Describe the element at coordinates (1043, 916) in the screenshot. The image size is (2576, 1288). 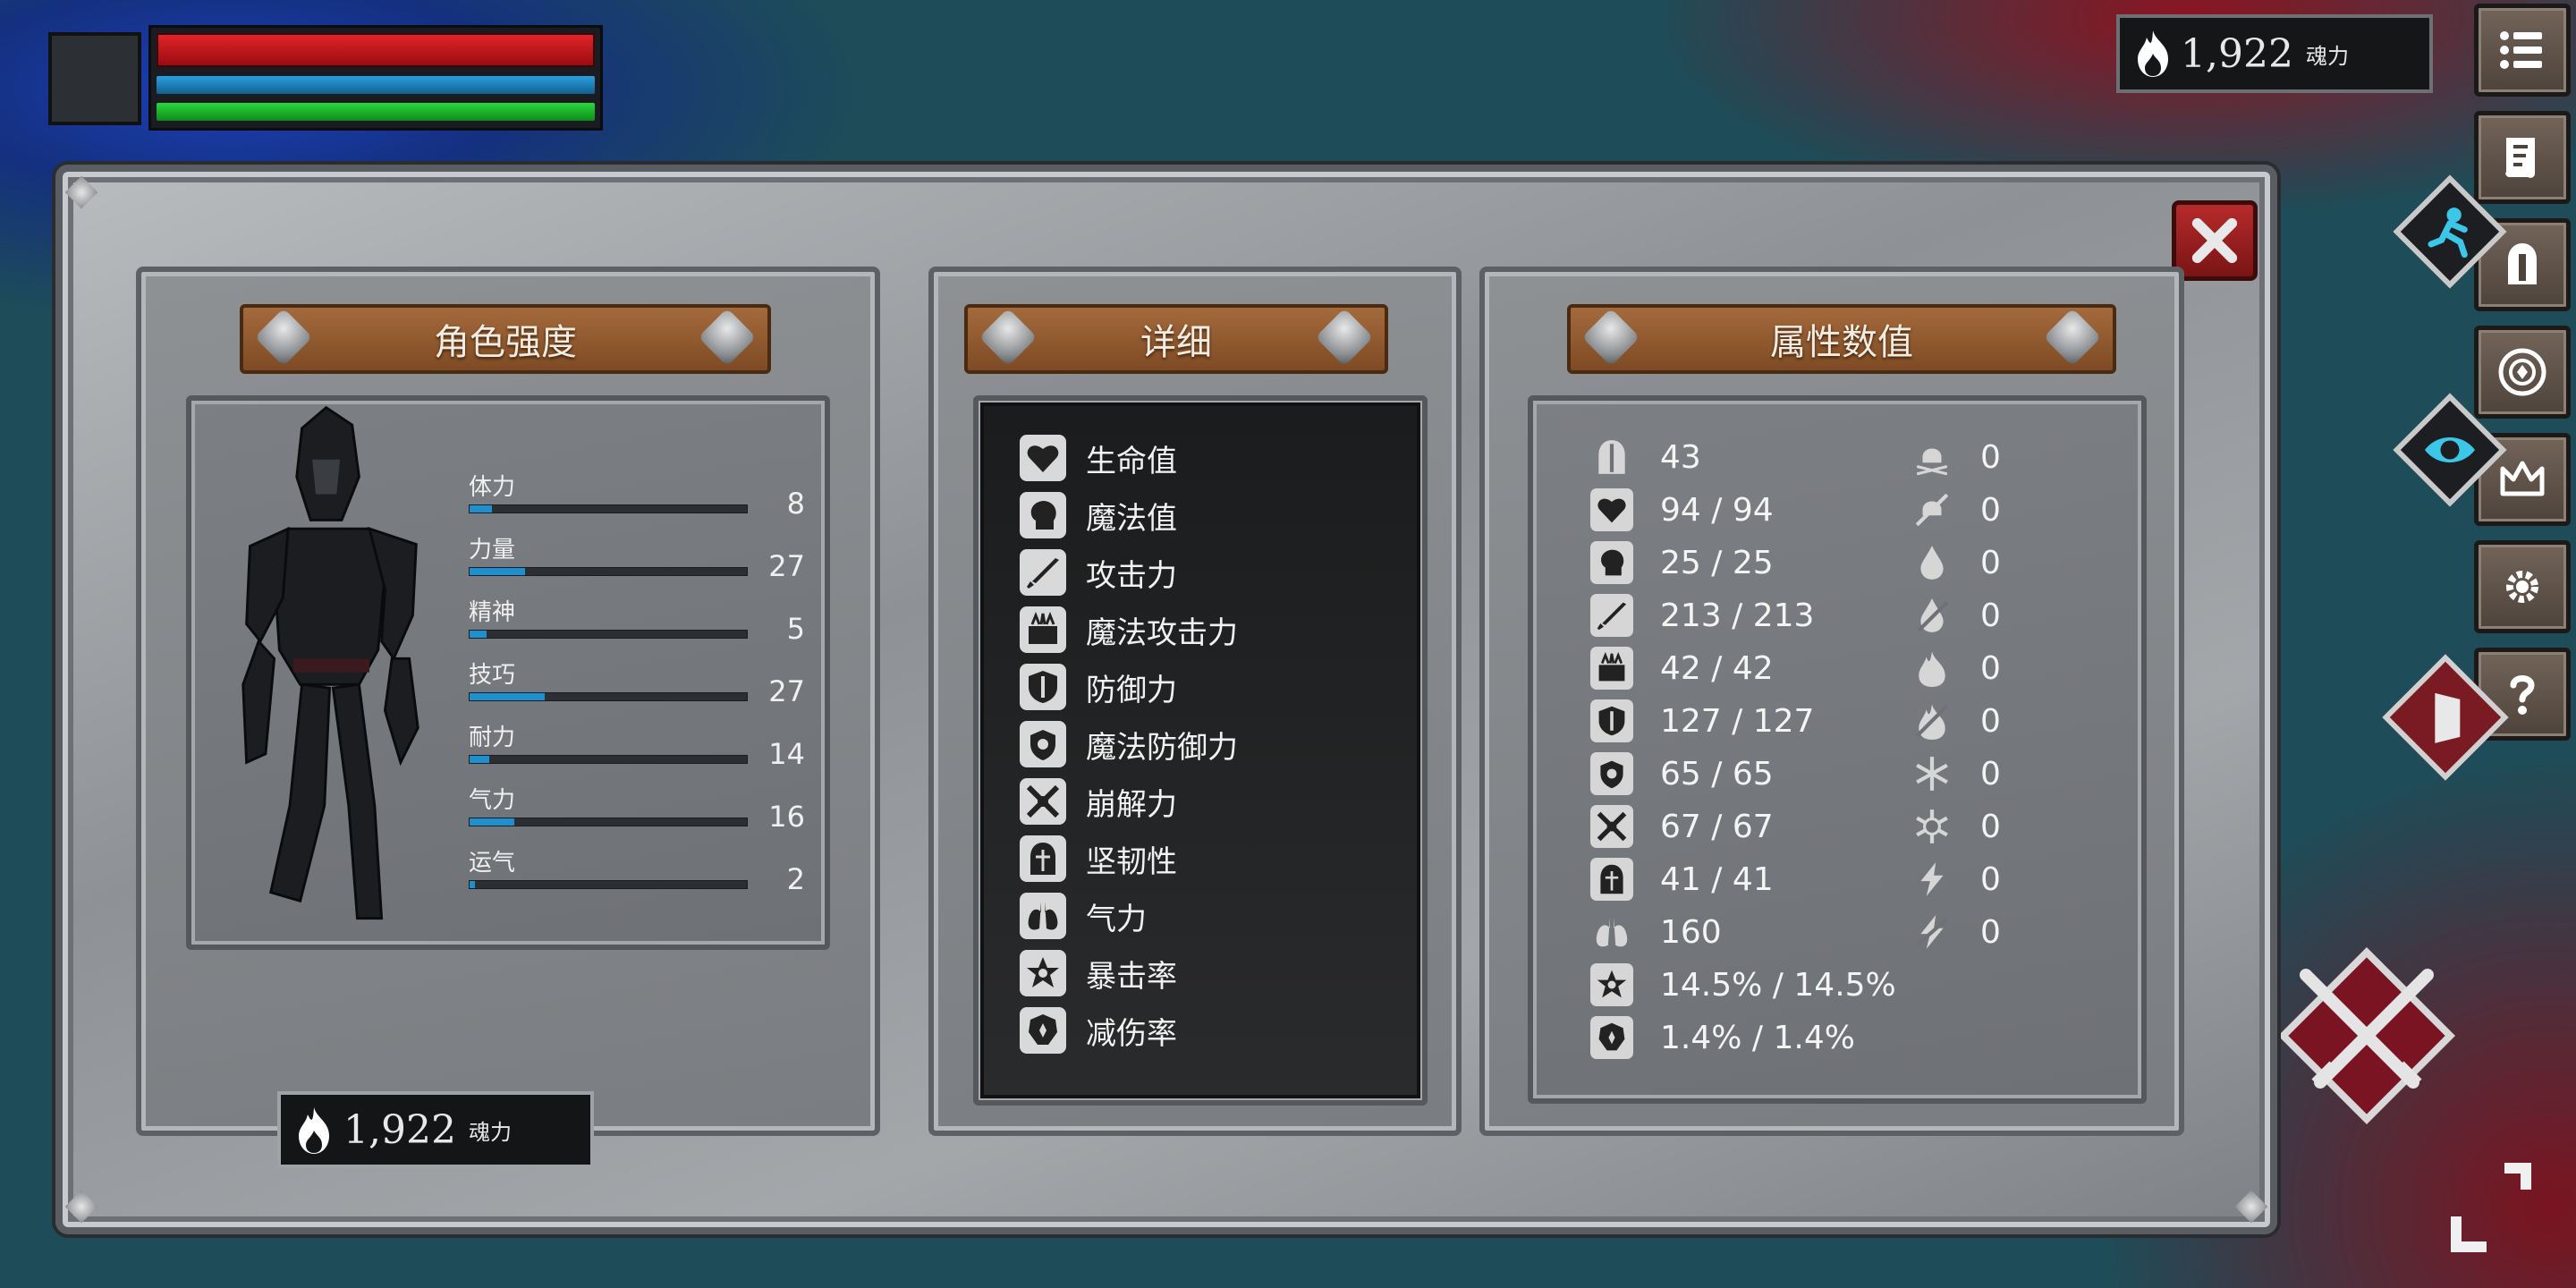
I see `lungs-icon` at that location.